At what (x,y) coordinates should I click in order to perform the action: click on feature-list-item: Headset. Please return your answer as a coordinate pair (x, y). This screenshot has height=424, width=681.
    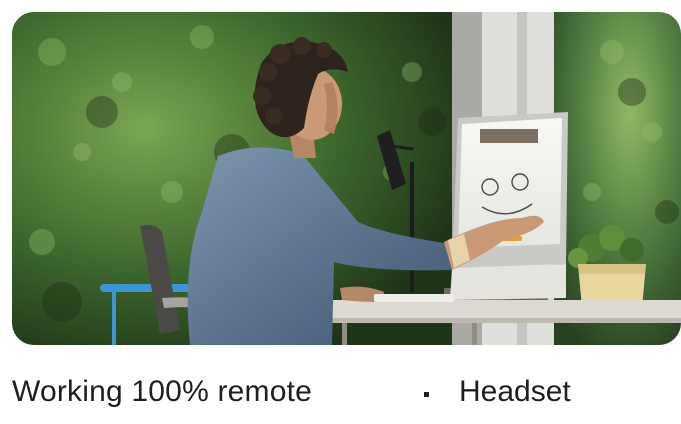
    Looking at the image, I should click on (497, 392).